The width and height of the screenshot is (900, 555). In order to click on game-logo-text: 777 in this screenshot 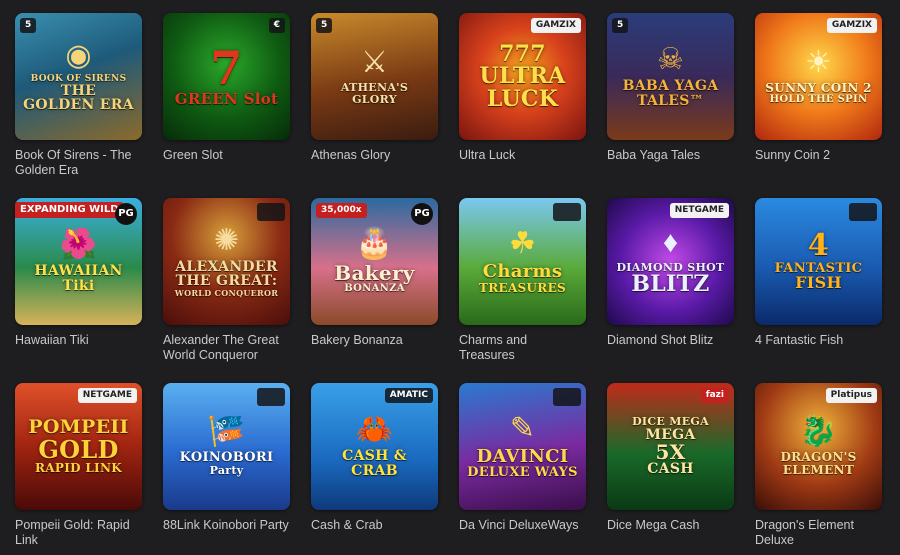, I will do `click(522, 53)`.